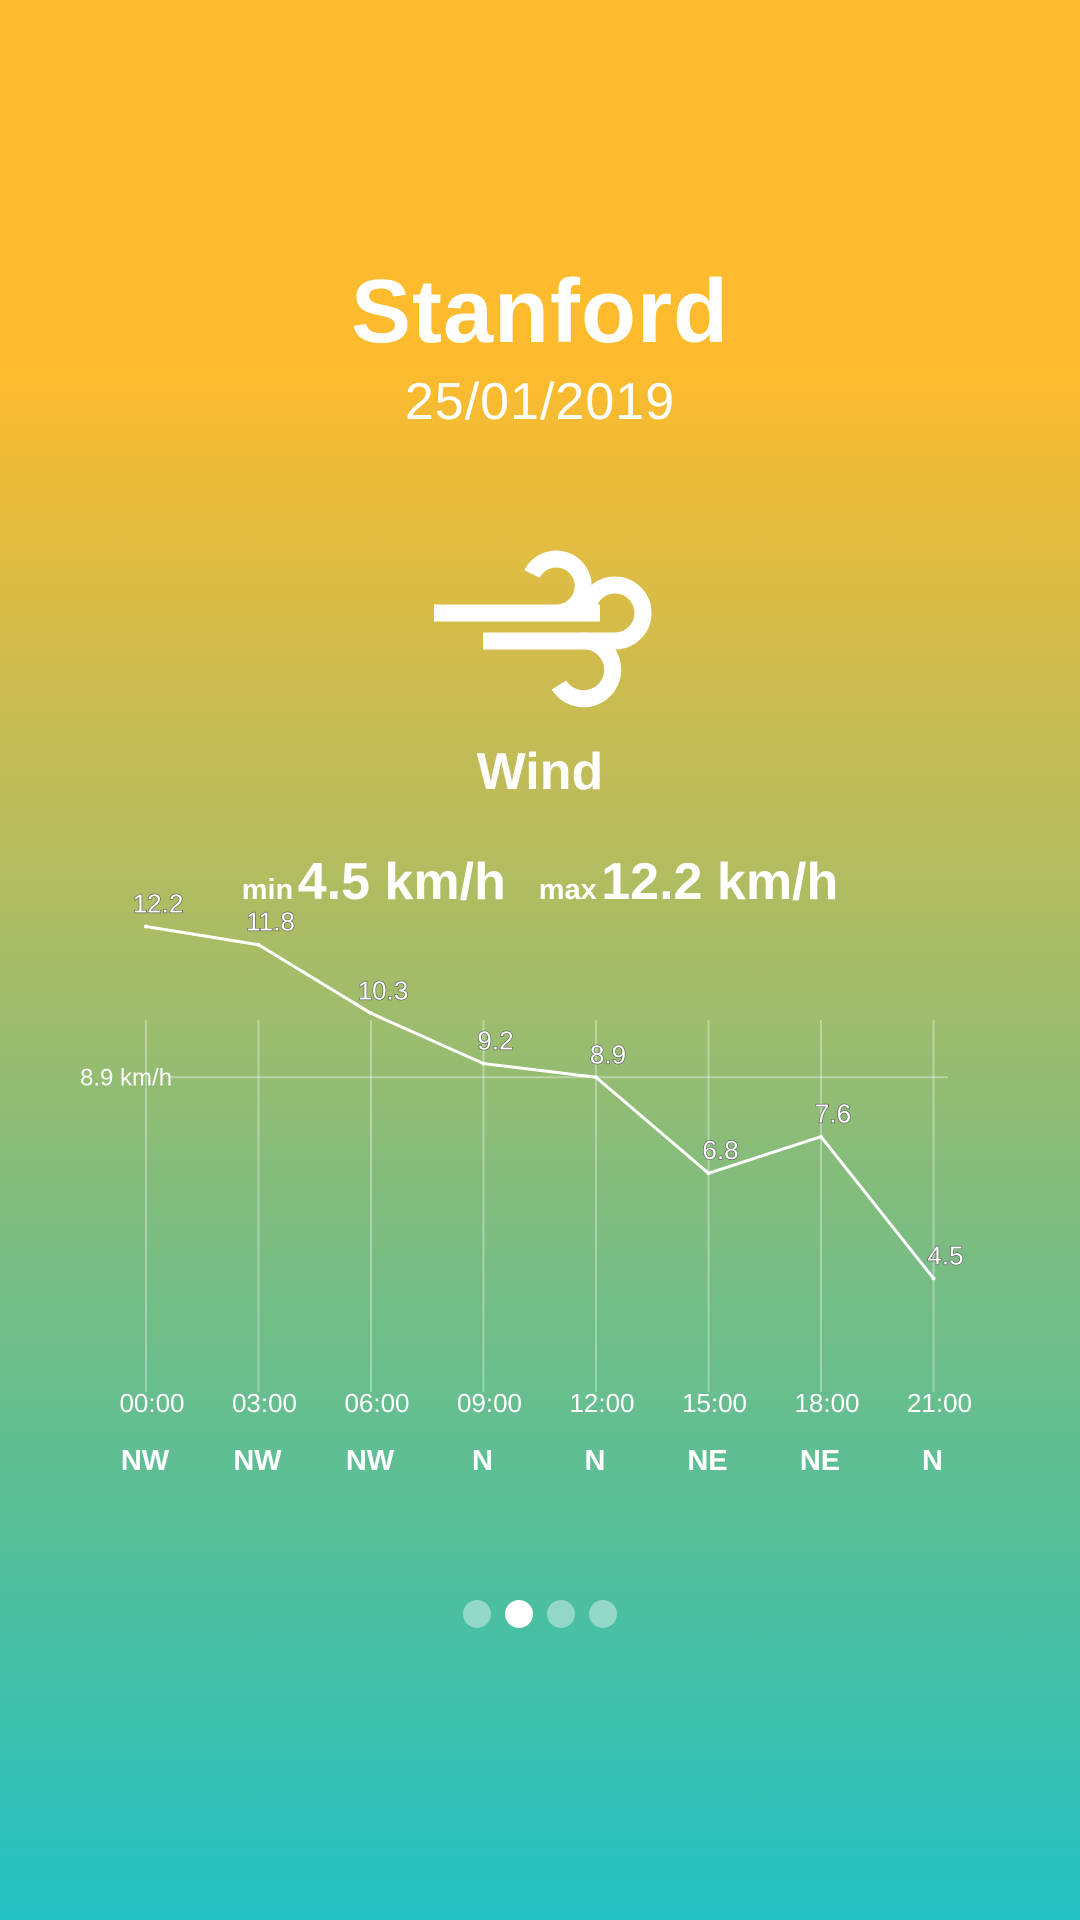 The height and width of the screenshot is (1920, 1080). I want to click on chart-data-label: 9.2, so click(495, 1041).